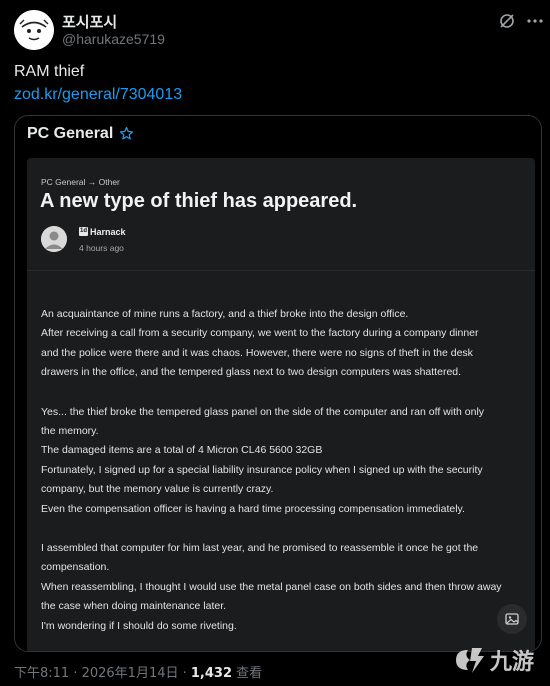 The height and width of the screenshot is (686, 550). What do you see at coordinates (108, 232) in the screenshot?
I see `author-name: Harnack` at bounding box center [108, 232].